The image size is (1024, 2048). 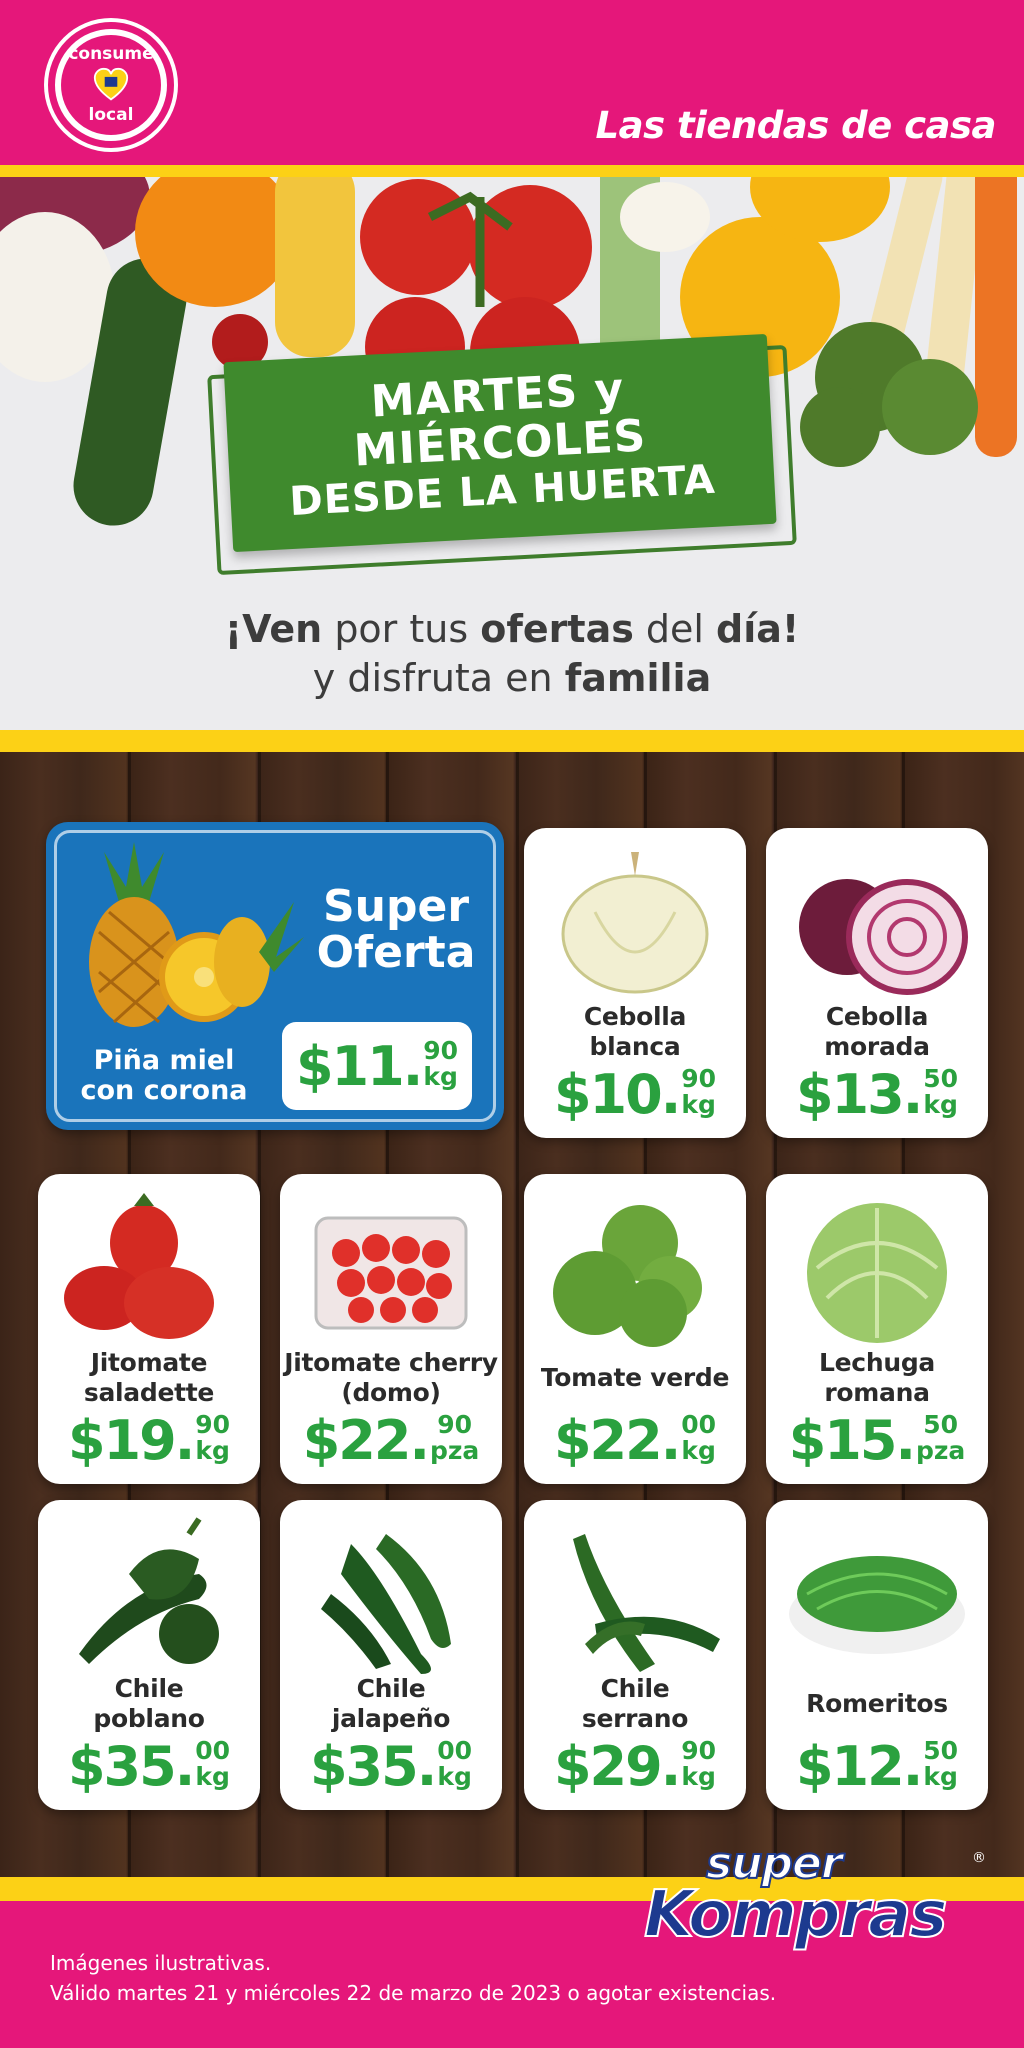 I want to click on hero-tagline-line2: y disfruta en familia, so click(x=512, y=678).